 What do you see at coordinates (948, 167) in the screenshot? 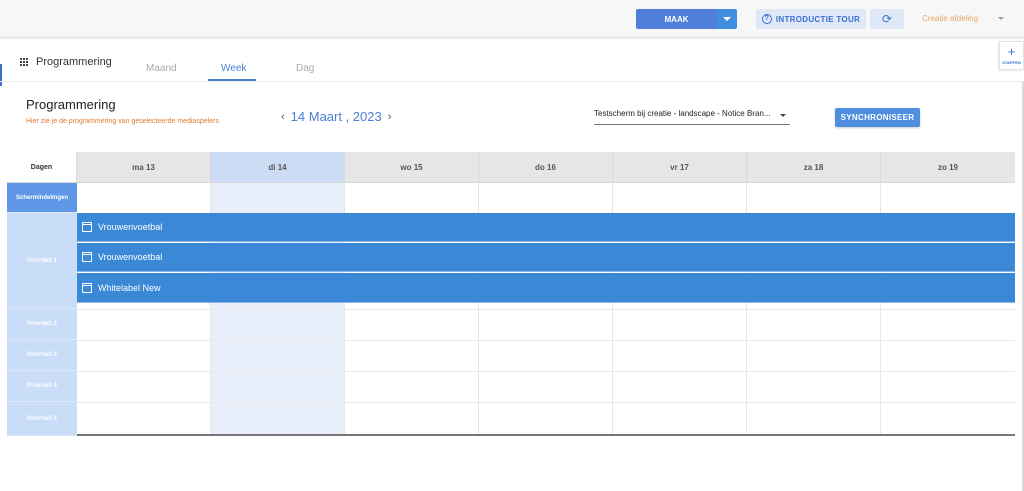
I see `day-header-sun: zo 19` at bounding box center [948, 167].